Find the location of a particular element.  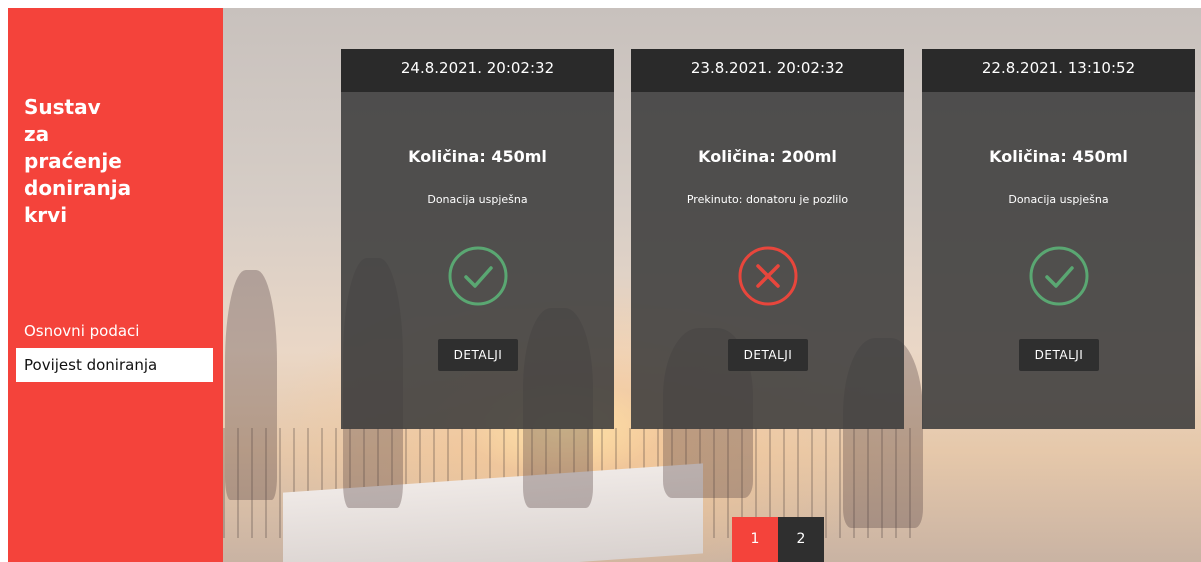

pagination: 1 2 is located at coordinates (778, 539).